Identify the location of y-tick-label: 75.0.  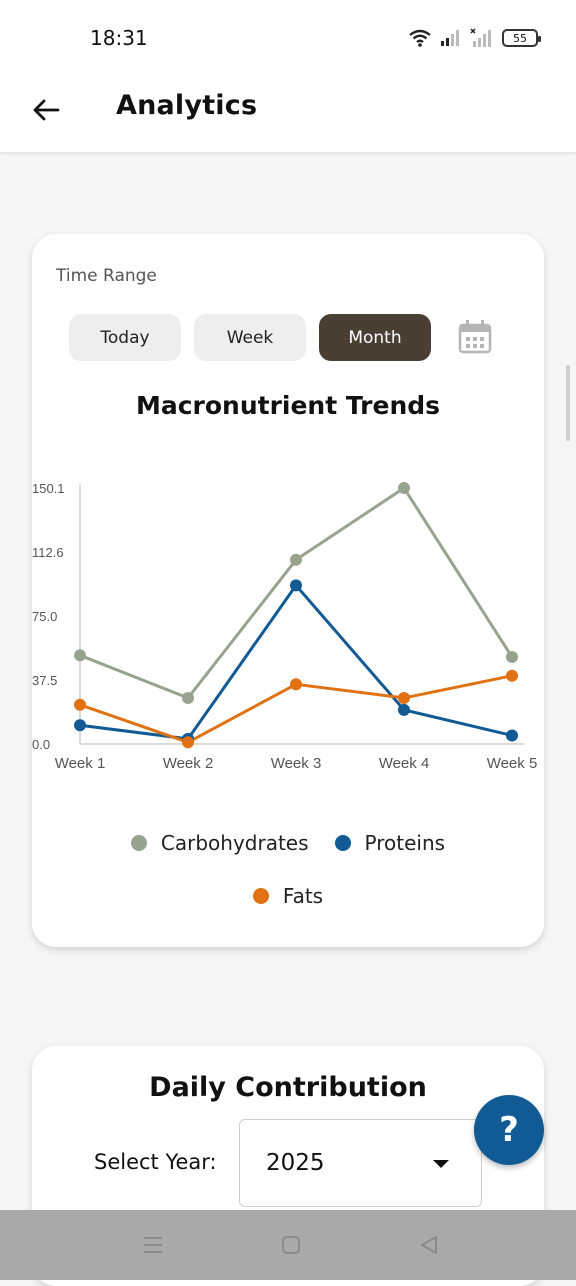
(44, 616).